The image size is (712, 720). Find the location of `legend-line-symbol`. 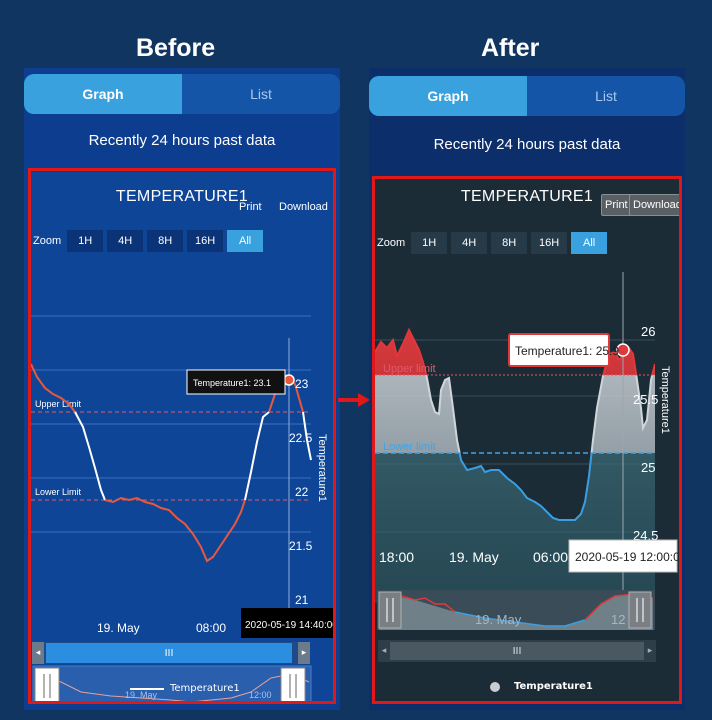

legend-line-symbol is located at coordinates (147, 688).